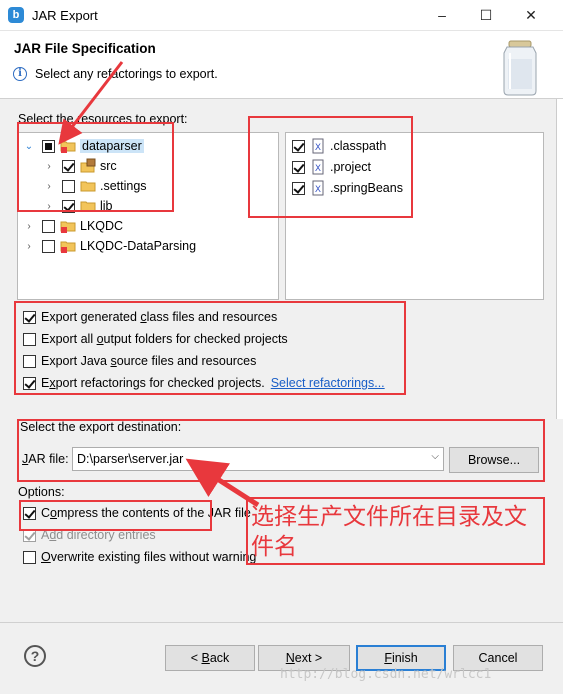 This screenshot has width=563, height=694. Describe the element at coordinates (210, 658) in the screenshot. I see `back-button: < Back` at that location.